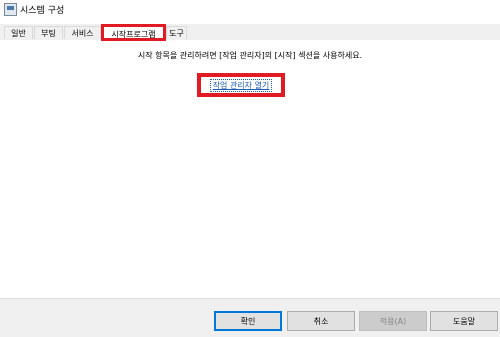  I want to click on link-highlight: 작업 관리자 열기, so click(241, 85).